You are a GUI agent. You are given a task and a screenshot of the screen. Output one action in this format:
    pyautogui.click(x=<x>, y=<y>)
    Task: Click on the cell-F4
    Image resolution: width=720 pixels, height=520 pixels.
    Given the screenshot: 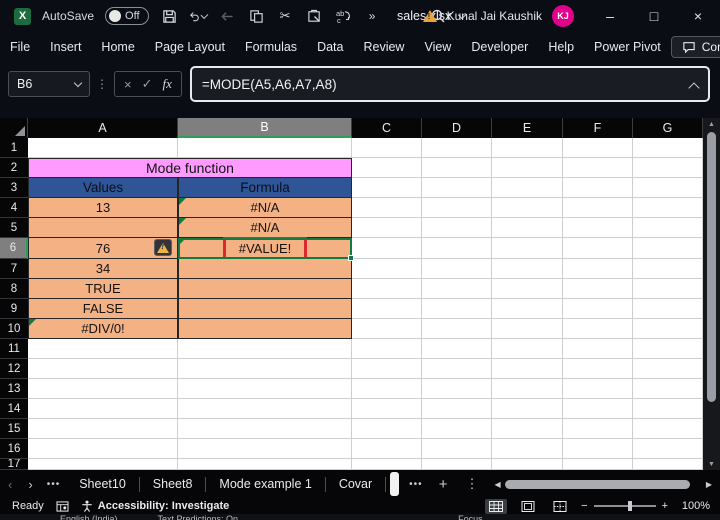 What is the action you would take?
    pyautogui.click(x=598, y=208)
    